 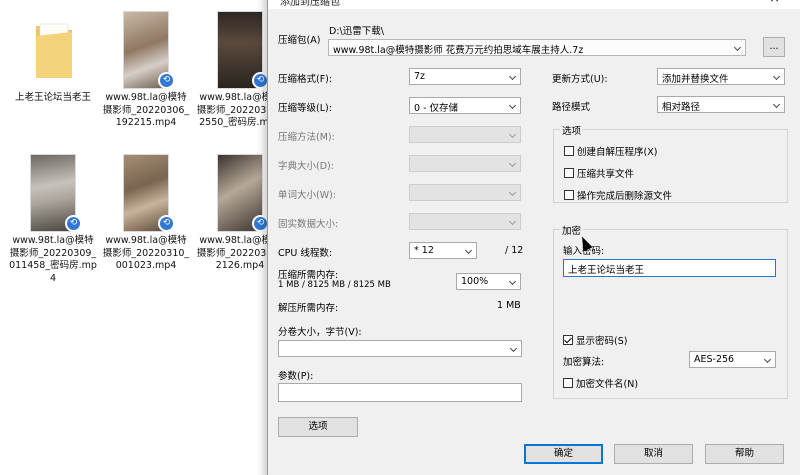 What do you see at coordinates (465, 192) in the screenshot?
I see `word-size-select` at bounding box center [465, 192].